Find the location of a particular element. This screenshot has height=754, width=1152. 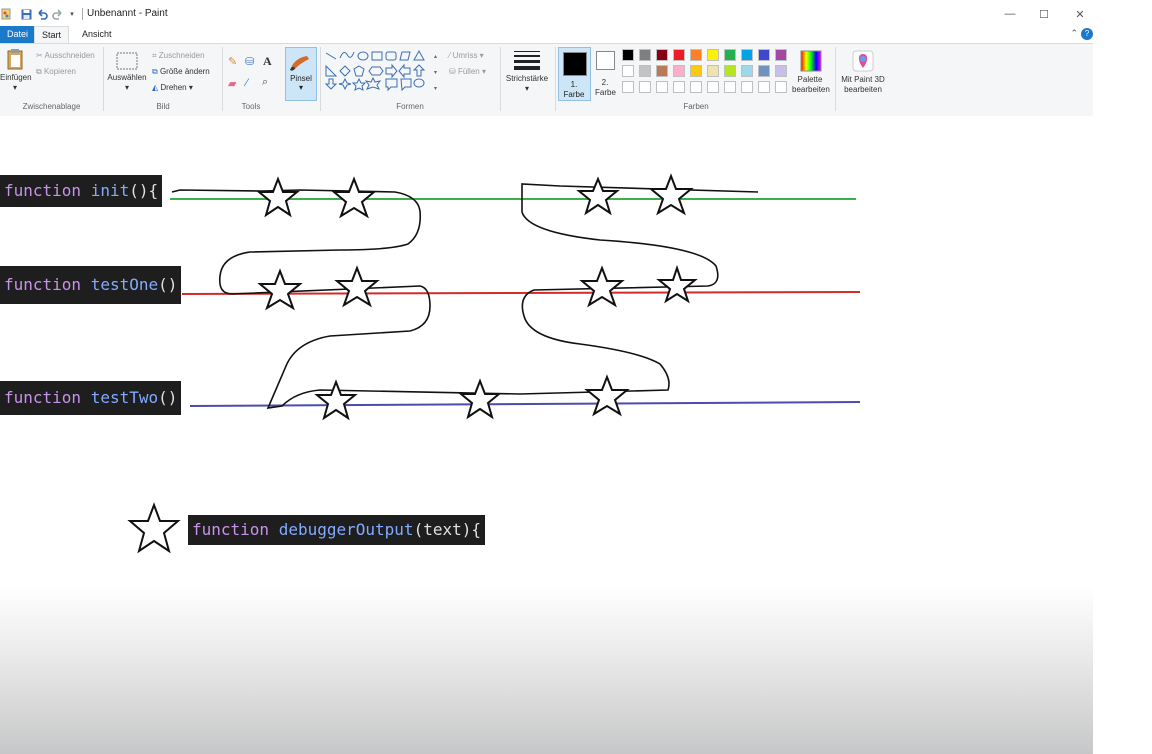

rotate-button: ◭ Drehen ▾ is located at coordinates (172, 87).